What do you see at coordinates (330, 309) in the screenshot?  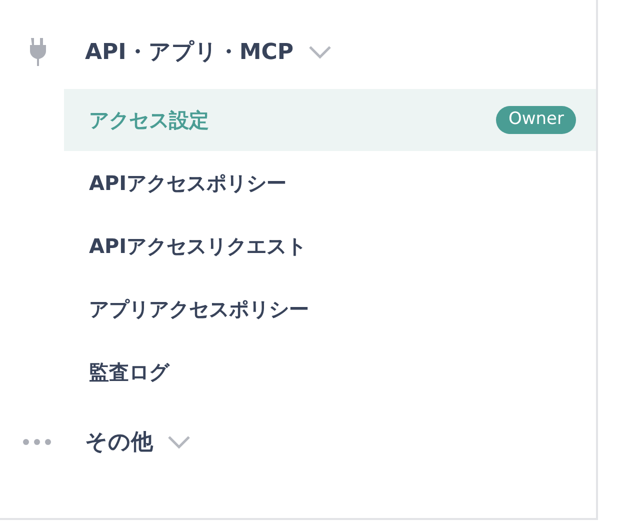 I see `menu-item: アプリアクセスポリシー` at bounding box center [330, 309].